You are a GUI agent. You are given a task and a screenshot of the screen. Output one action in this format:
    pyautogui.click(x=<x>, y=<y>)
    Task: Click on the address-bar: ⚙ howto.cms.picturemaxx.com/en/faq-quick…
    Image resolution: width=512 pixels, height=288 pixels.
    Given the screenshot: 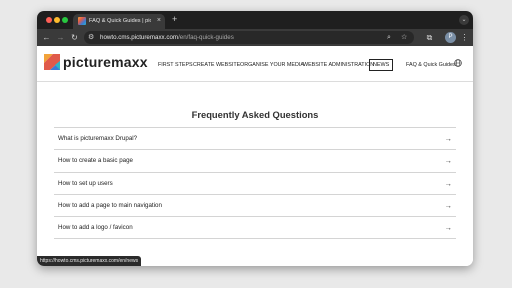 What is the action you would take?
    pyautogui.click(x=249, y=37)
    